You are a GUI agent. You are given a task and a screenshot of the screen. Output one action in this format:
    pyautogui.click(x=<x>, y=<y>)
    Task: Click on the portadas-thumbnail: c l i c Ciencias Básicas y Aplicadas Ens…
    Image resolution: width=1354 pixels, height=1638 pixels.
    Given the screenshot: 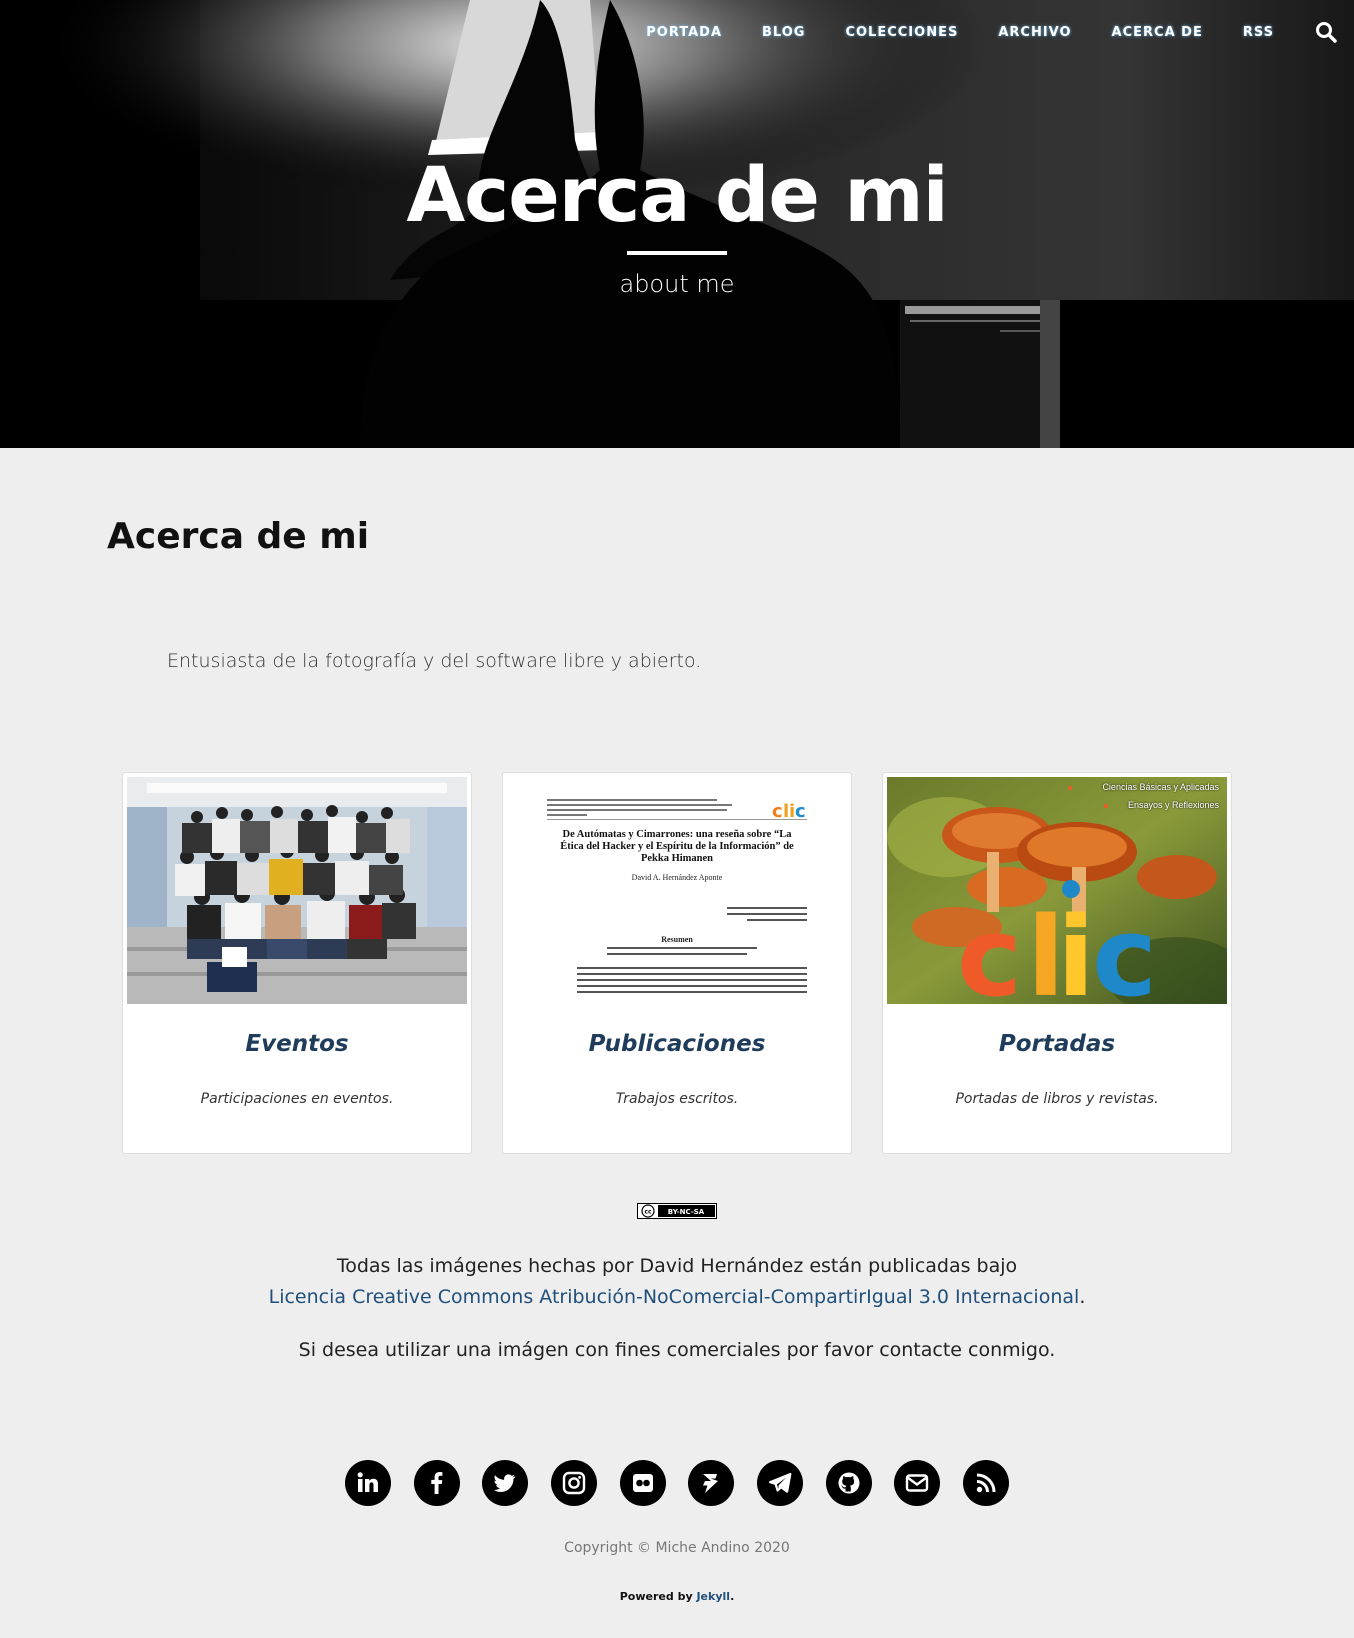 What is the action you would take?
    pyautogui.click(x=1057, y=890)
    